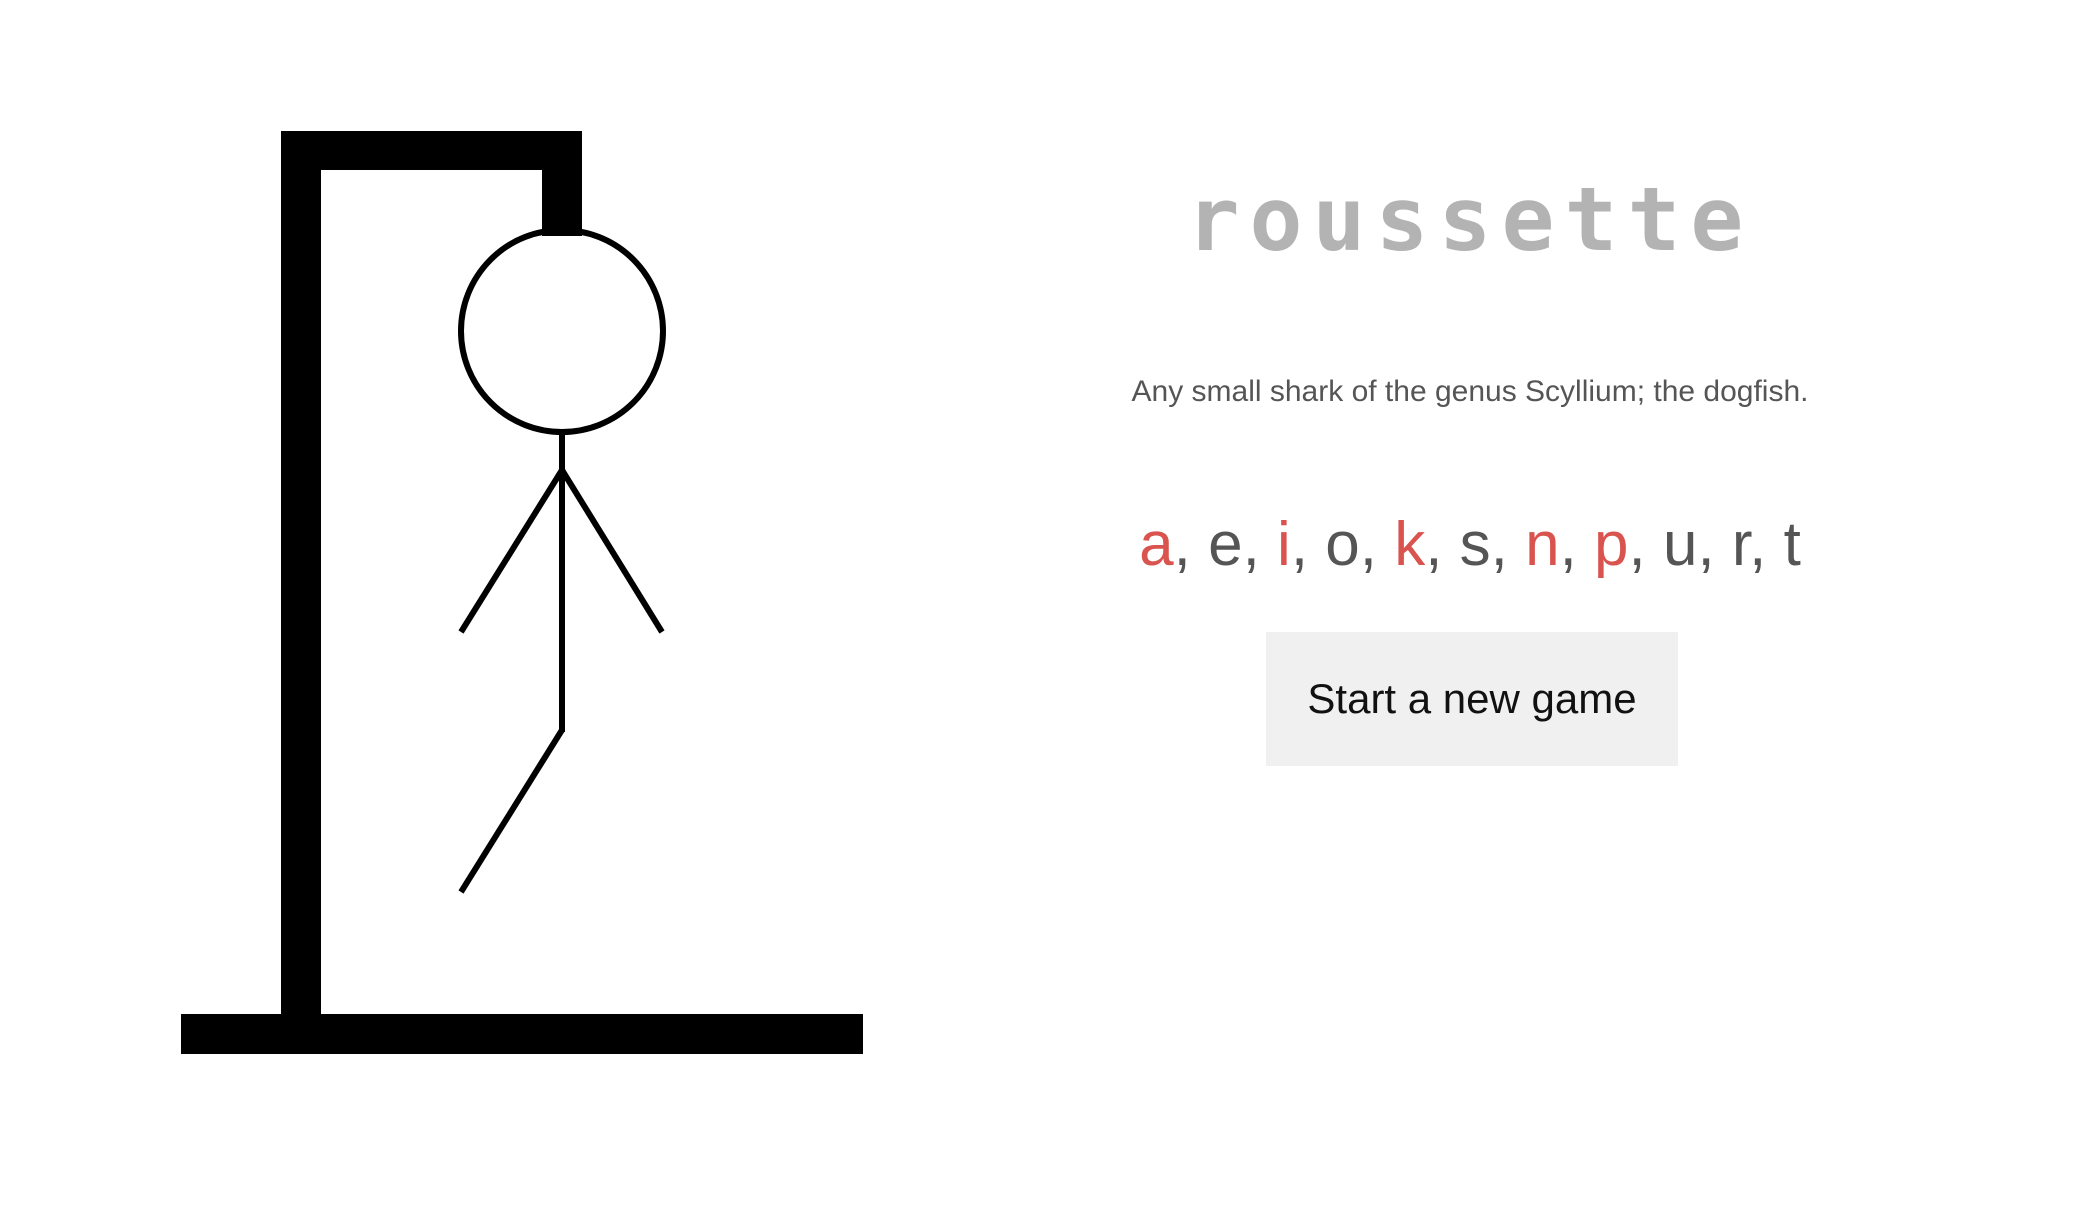 The width and height of the screenshot is (2086, 1224). I want to click on guess-letter-u: u, so click(1680, 544).